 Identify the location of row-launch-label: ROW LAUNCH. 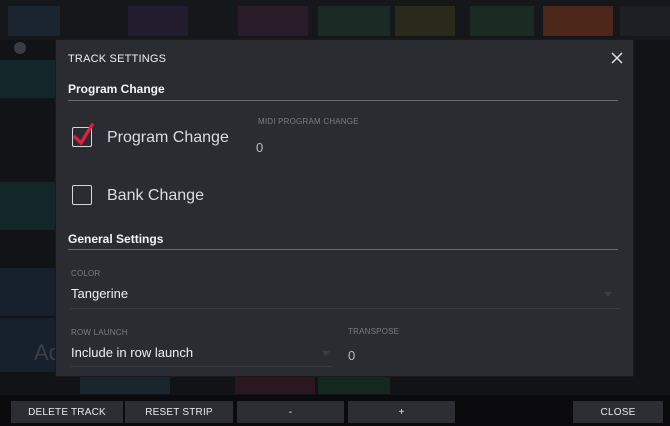
(99, 332).